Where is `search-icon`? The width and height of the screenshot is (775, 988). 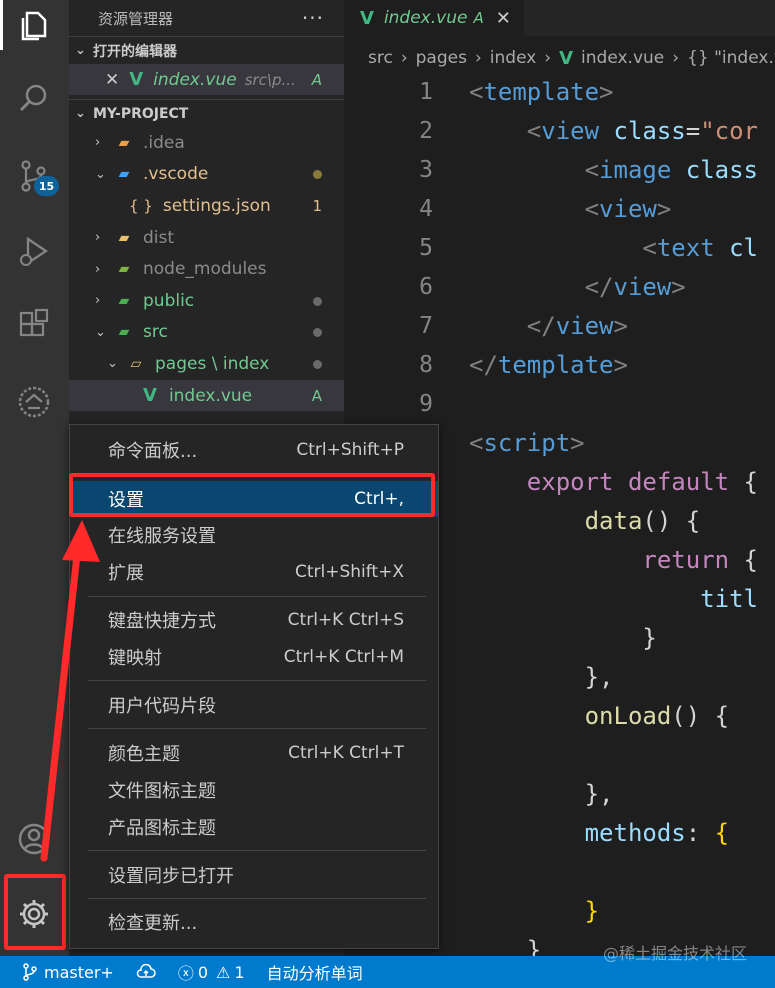
search-icon is located at coordinates (34, 98).